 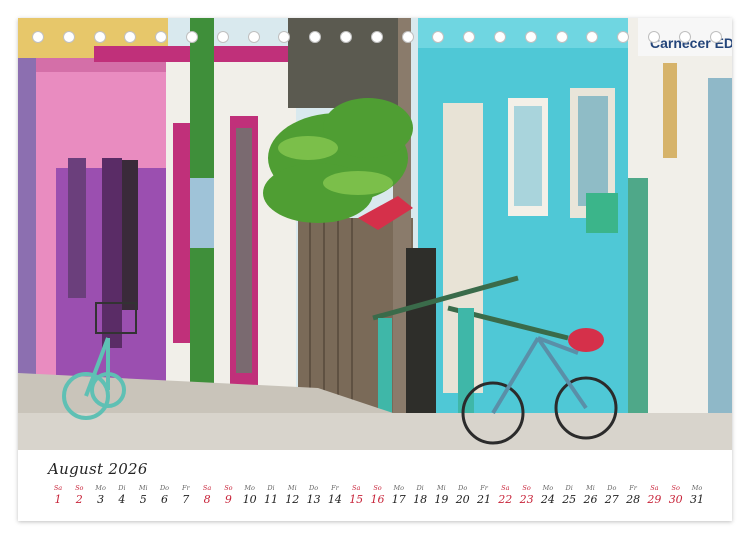 I want to click on binding-holes, so click(x=375, y=38).